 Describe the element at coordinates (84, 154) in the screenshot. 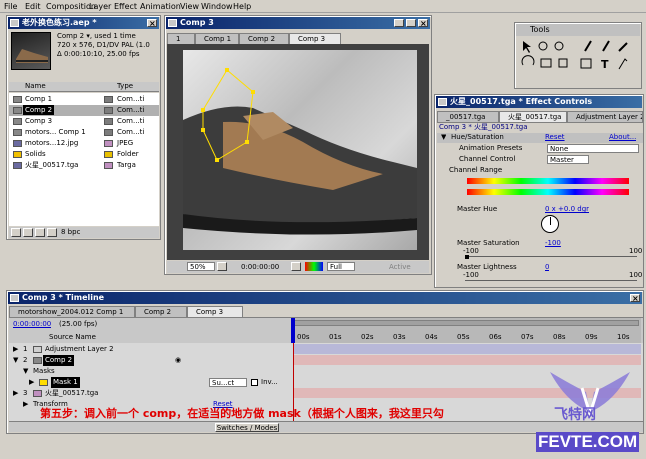

I see `list-item: Solids Folder` at that location.